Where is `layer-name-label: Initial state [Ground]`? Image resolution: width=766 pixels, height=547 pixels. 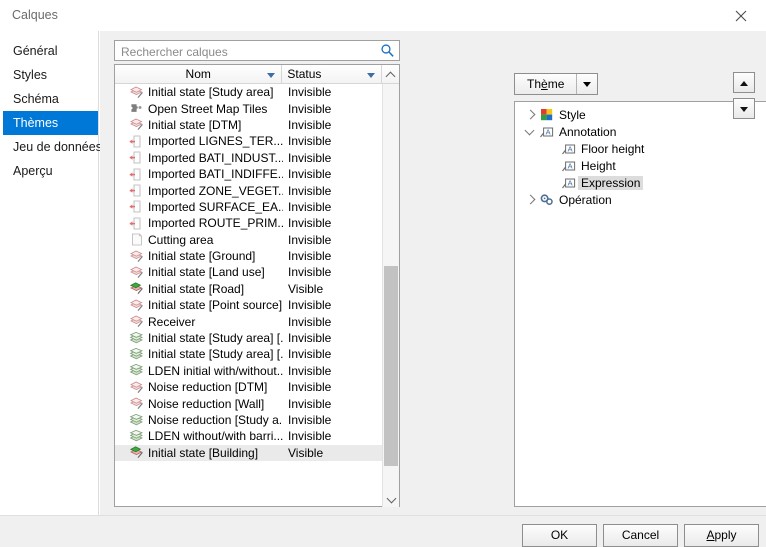 layer-name-label: Initial state [Ground] is located at coordinates (202, 256).